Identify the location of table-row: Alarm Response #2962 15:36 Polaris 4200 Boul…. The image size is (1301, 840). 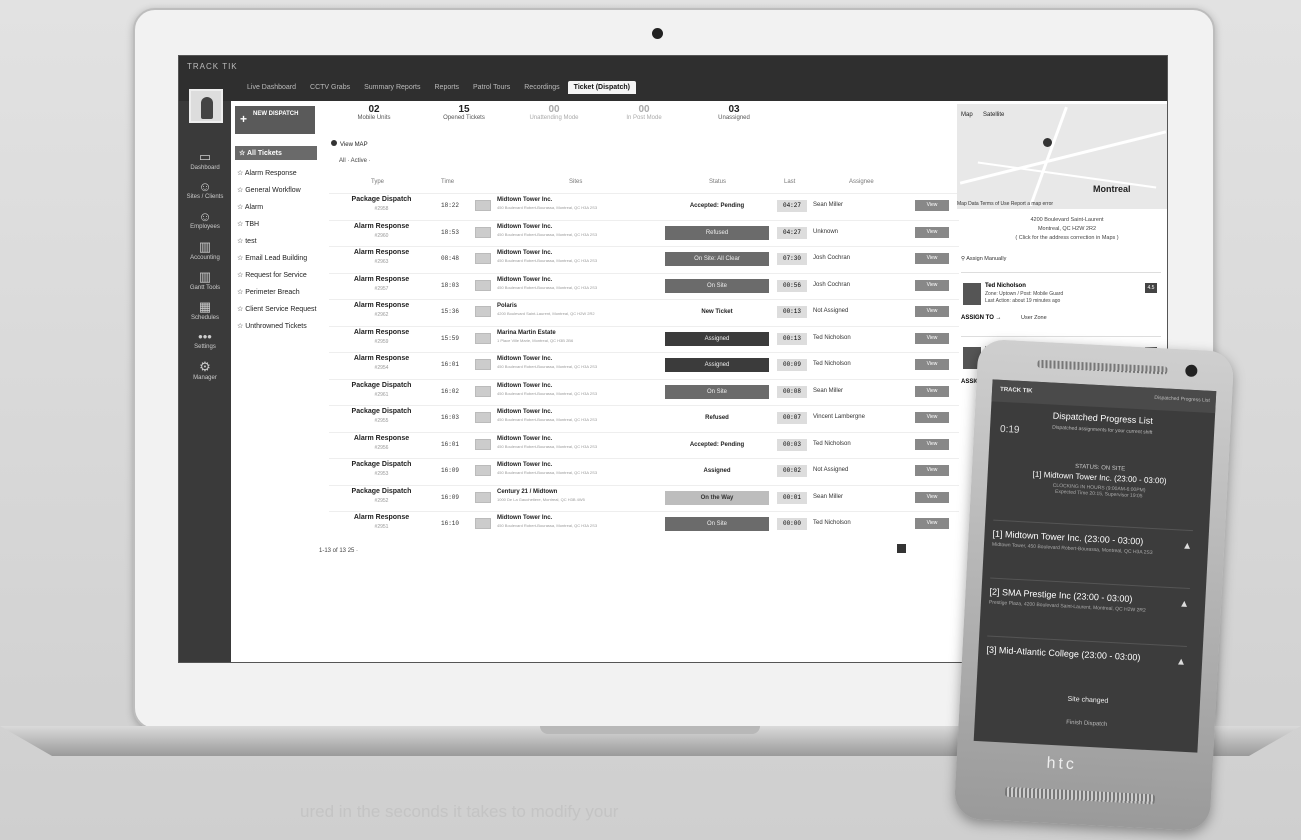
(644, 312).